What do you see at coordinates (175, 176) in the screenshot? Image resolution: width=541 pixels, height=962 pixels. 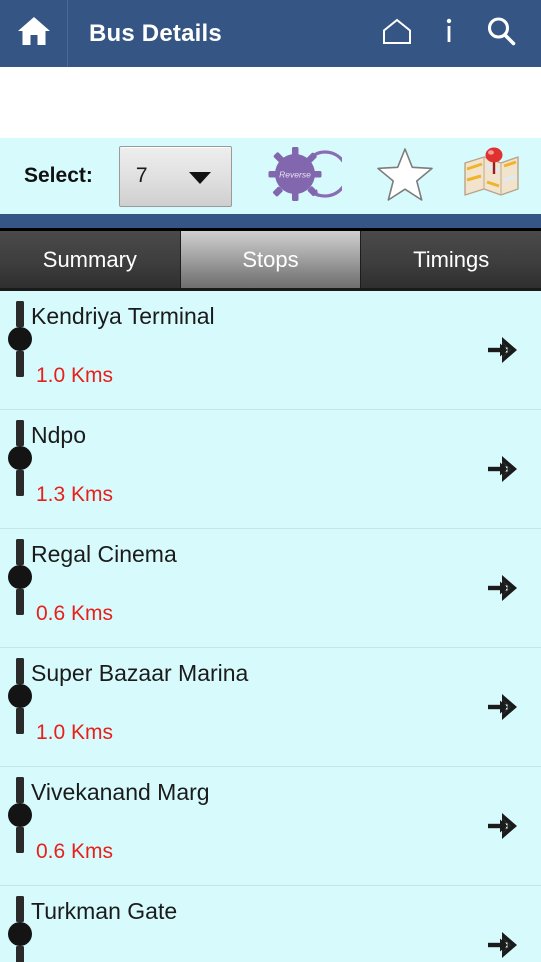 I see `route-spinner: 7` at bounding box center [175, 176].